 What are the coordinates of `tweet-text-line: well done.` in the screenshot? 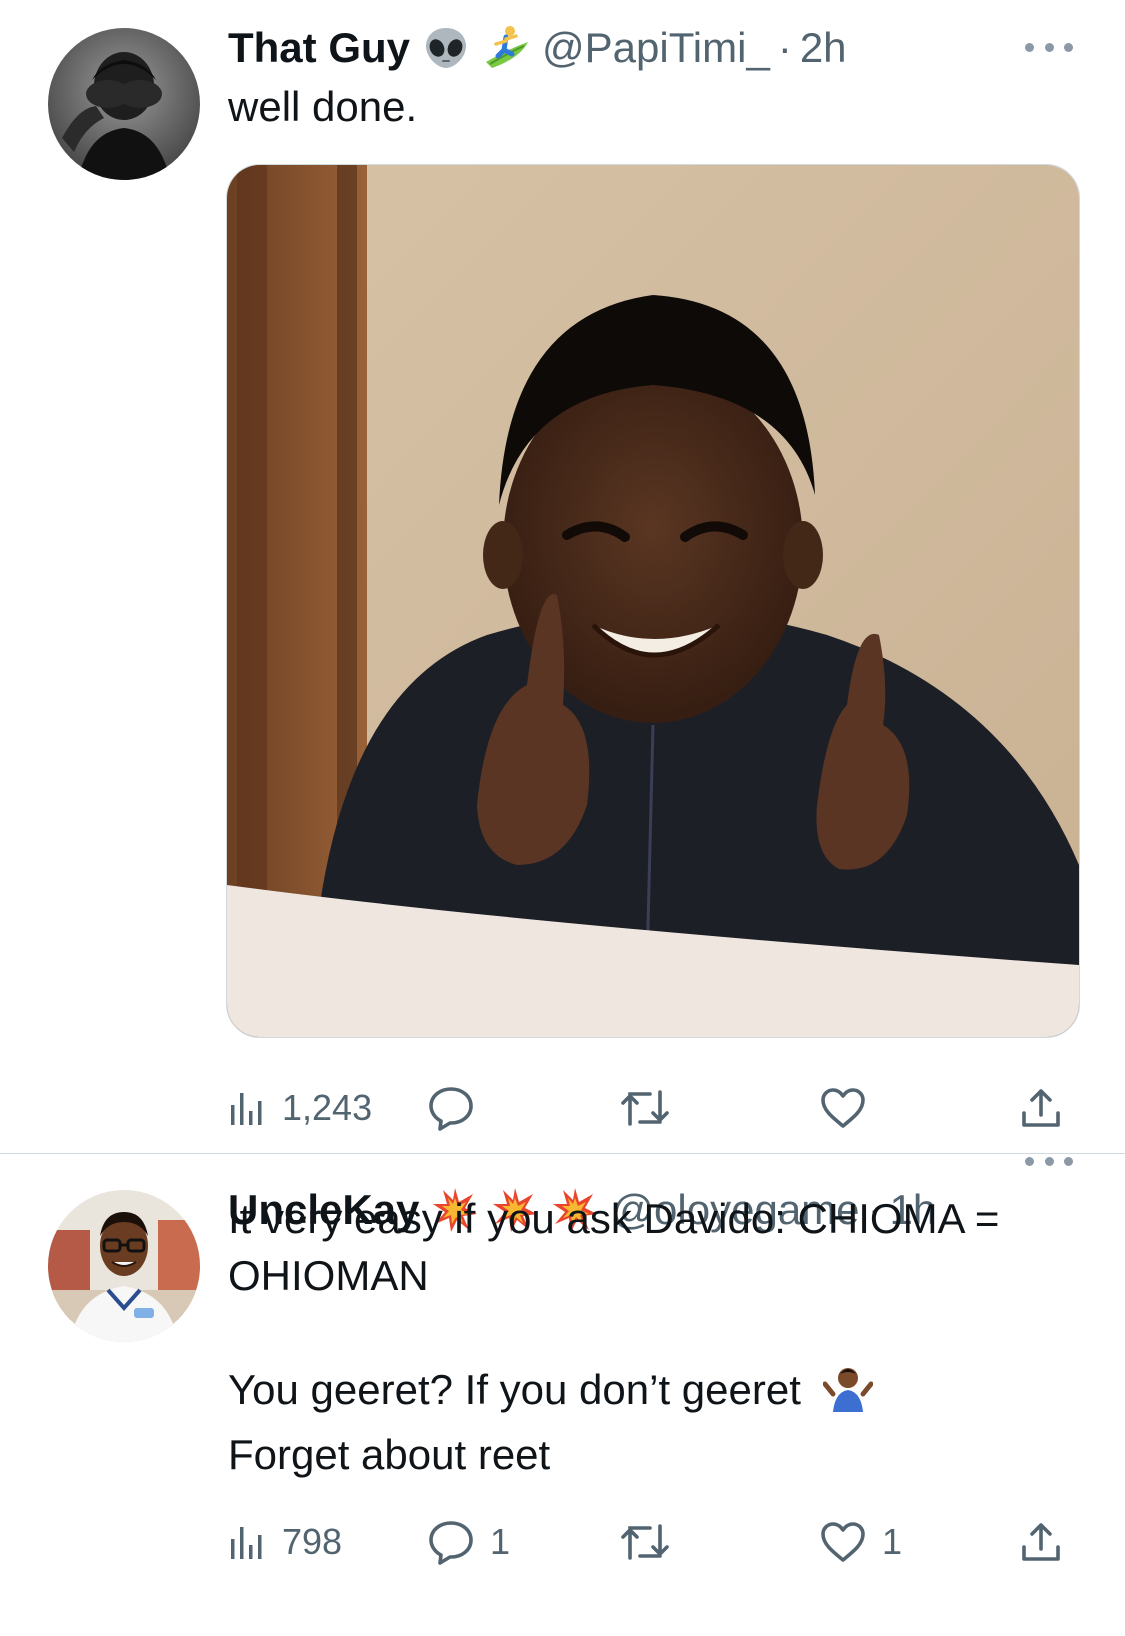 It's located at (323, 106).